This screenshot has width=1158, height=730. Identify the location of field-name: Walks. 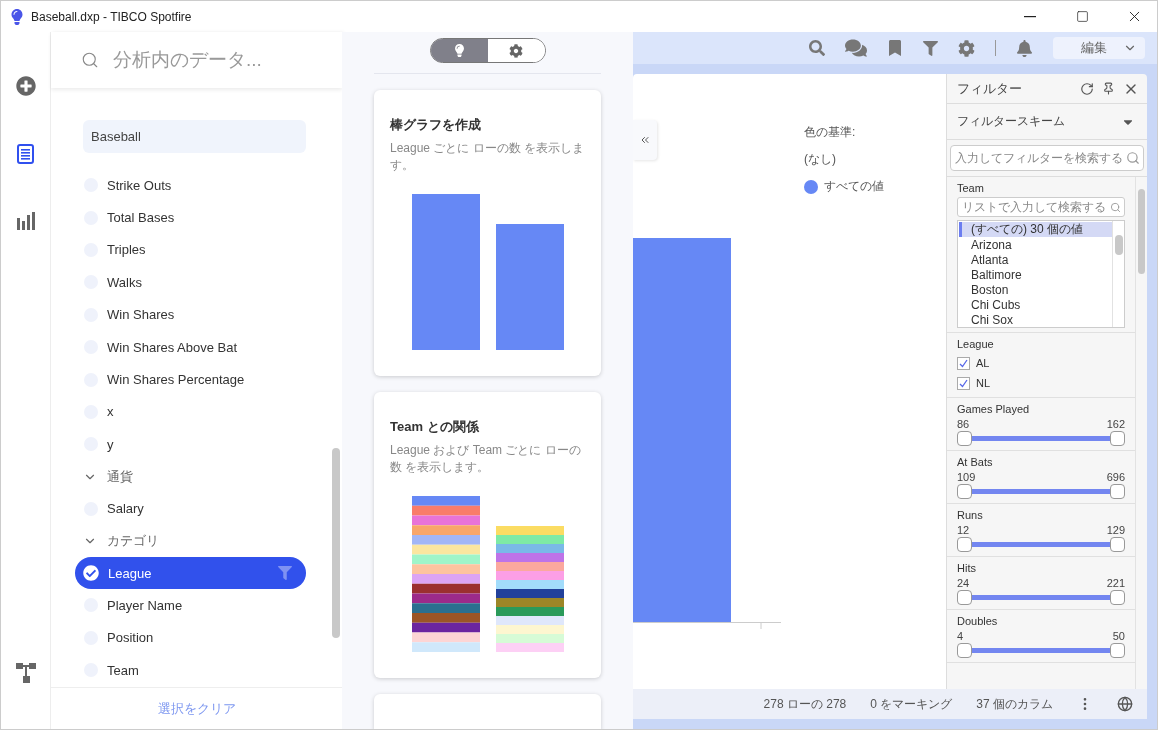
(125, 282).